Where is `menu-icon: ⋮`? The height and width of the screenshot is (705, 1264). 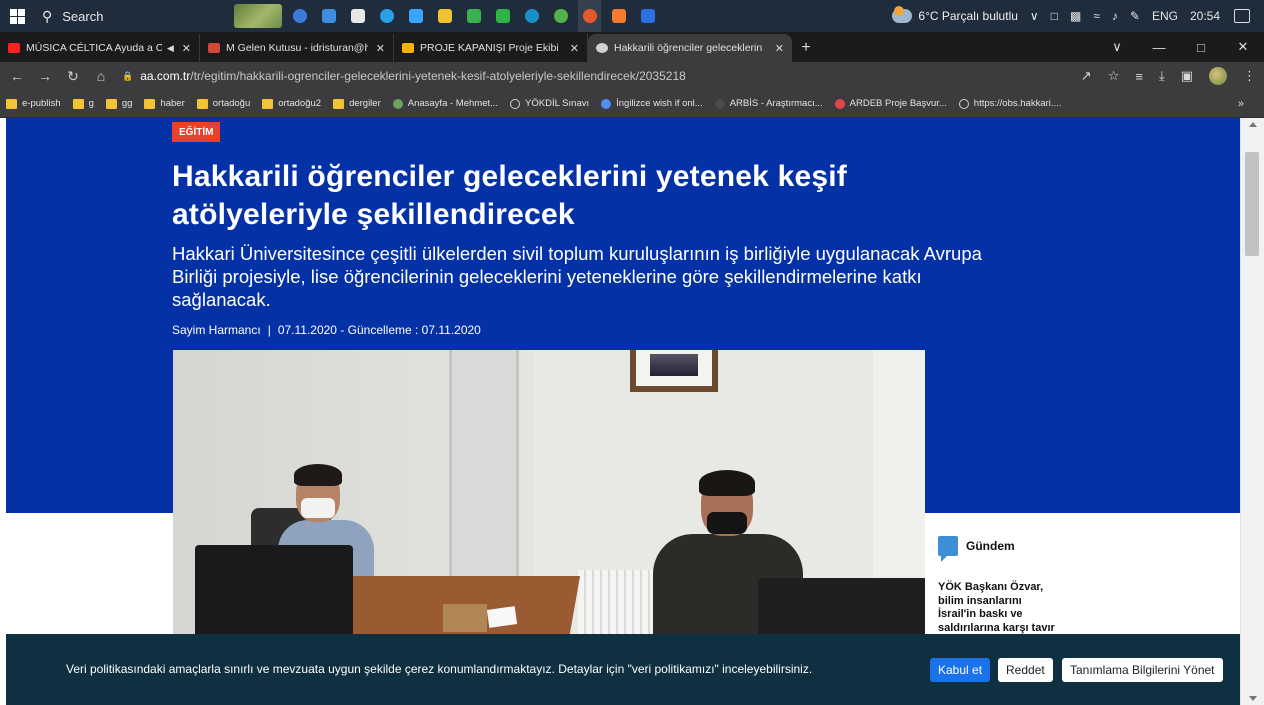 menu-icon: ⋮ is located at coordinates (1249, 76).